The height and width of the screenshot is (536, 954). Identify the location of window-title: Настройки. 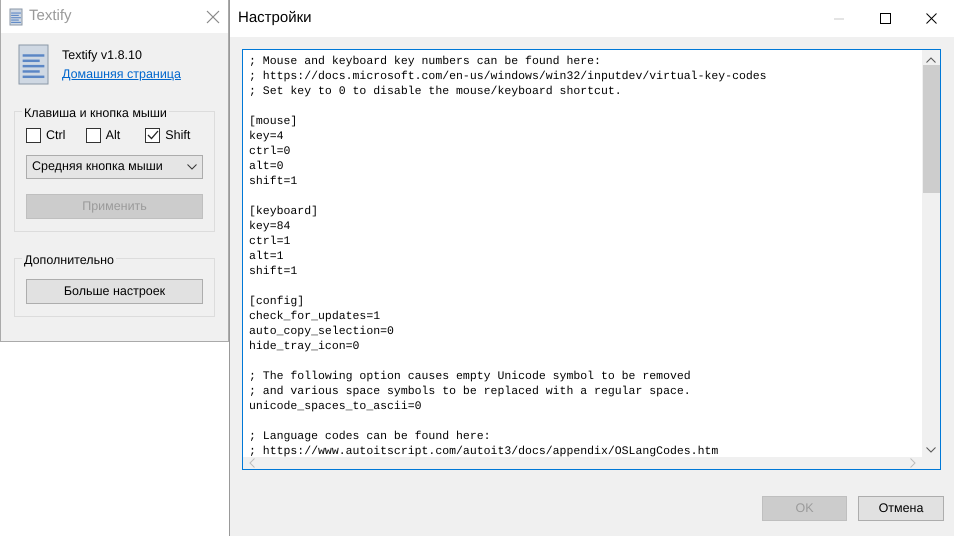
(275, 18).